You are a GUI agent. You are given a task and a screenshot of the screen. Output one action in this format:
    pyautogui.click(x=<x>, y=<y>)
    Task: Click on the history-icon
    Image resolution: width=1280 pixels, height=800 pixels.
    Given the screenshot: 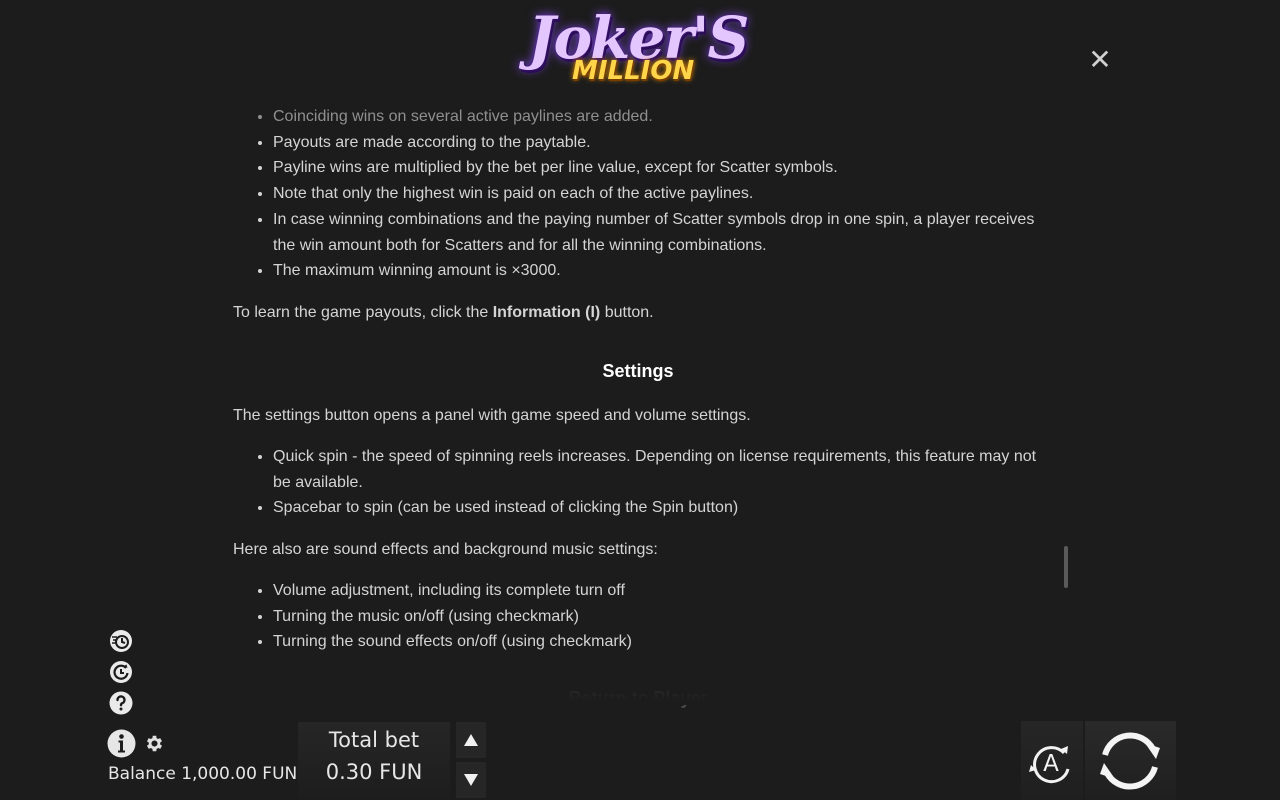 What is the action you would take?
    pyautogui.click(x=121, y=672)
    